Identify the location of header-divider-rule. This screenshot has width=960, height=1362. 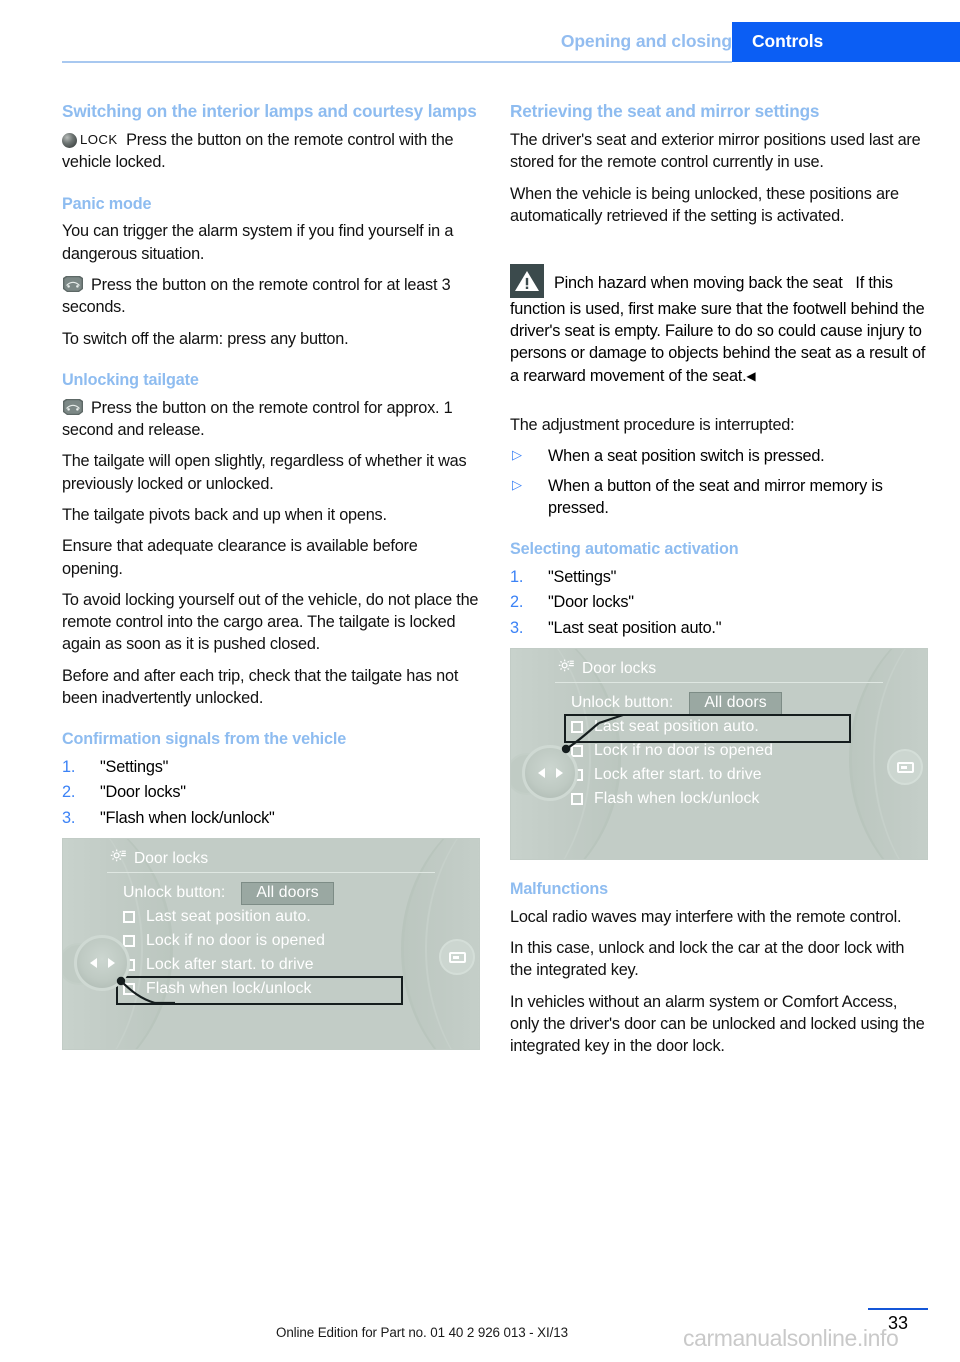
(397, 62).